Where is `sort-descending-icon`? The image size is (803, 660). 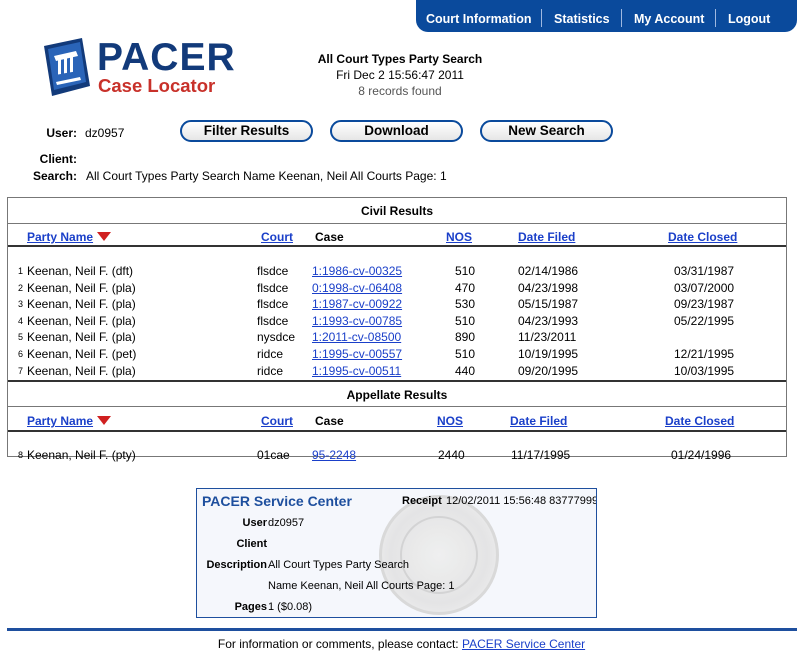 sort-descending-icon is located at coordinates (104, 420).